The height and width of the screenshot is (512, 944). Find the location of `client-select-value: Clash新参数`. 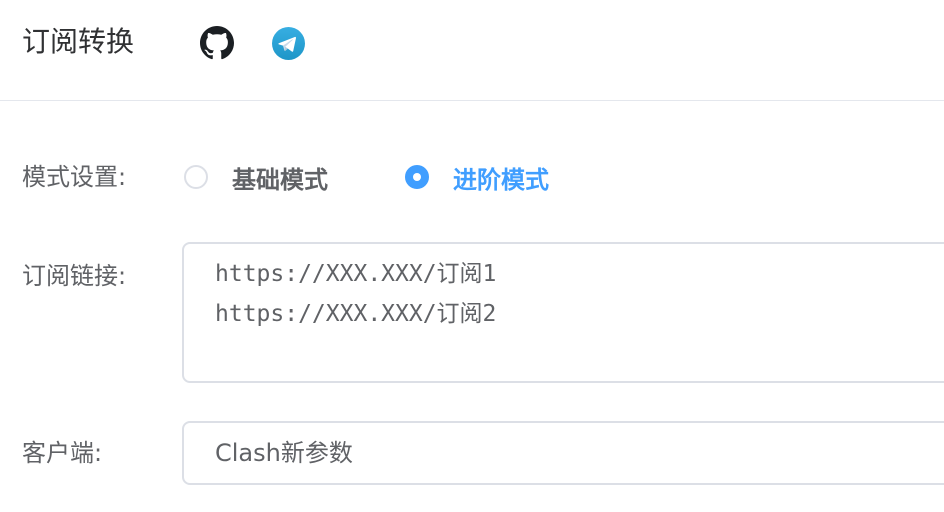

client-select-value: Clash新参数 is located at coordinates (284, 453).